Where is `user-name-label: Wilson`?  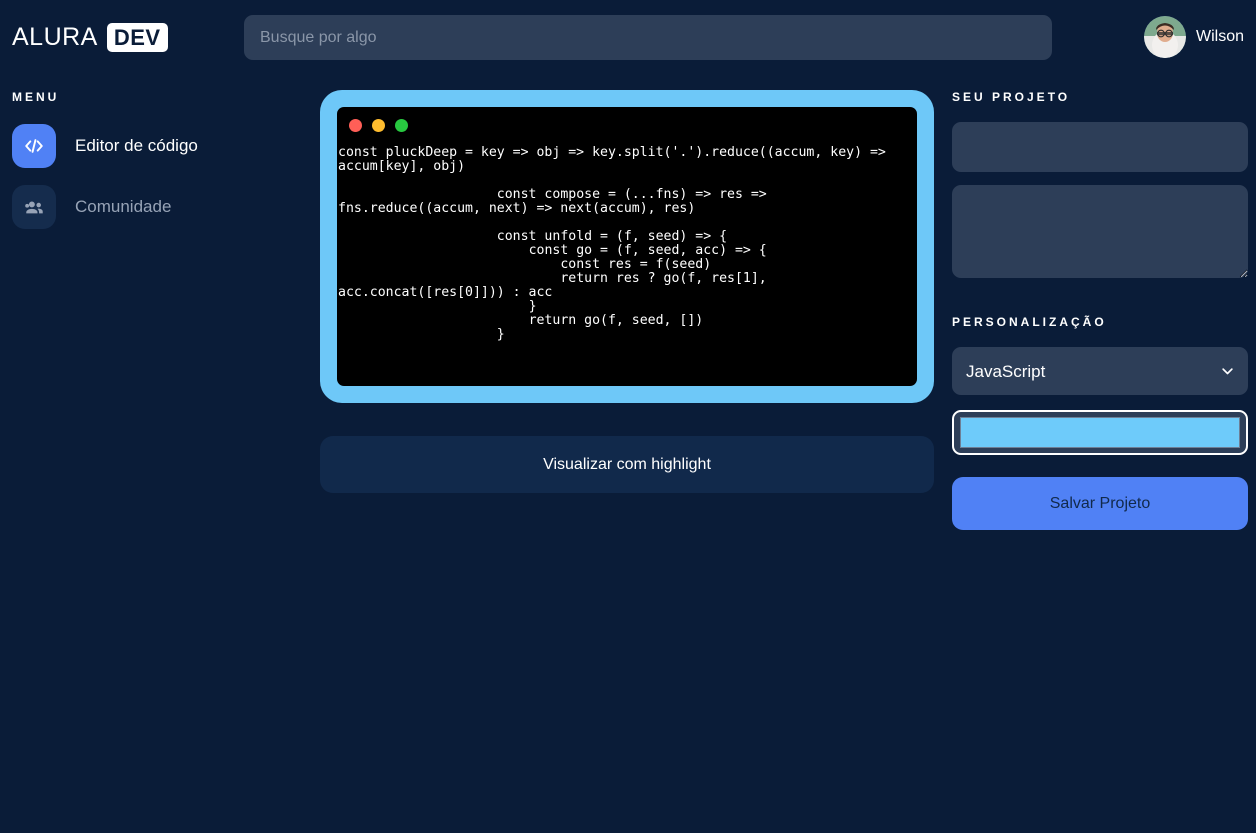 user-name-label: Wilson is located at coordinates (1219, 36).